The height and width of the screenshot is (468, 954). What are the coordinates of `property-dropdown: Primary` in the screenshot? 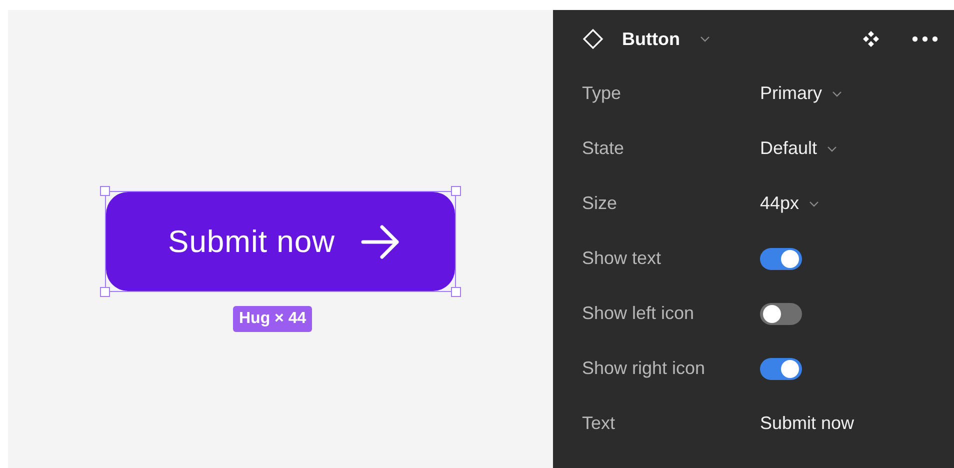 It's located at (801, 93).